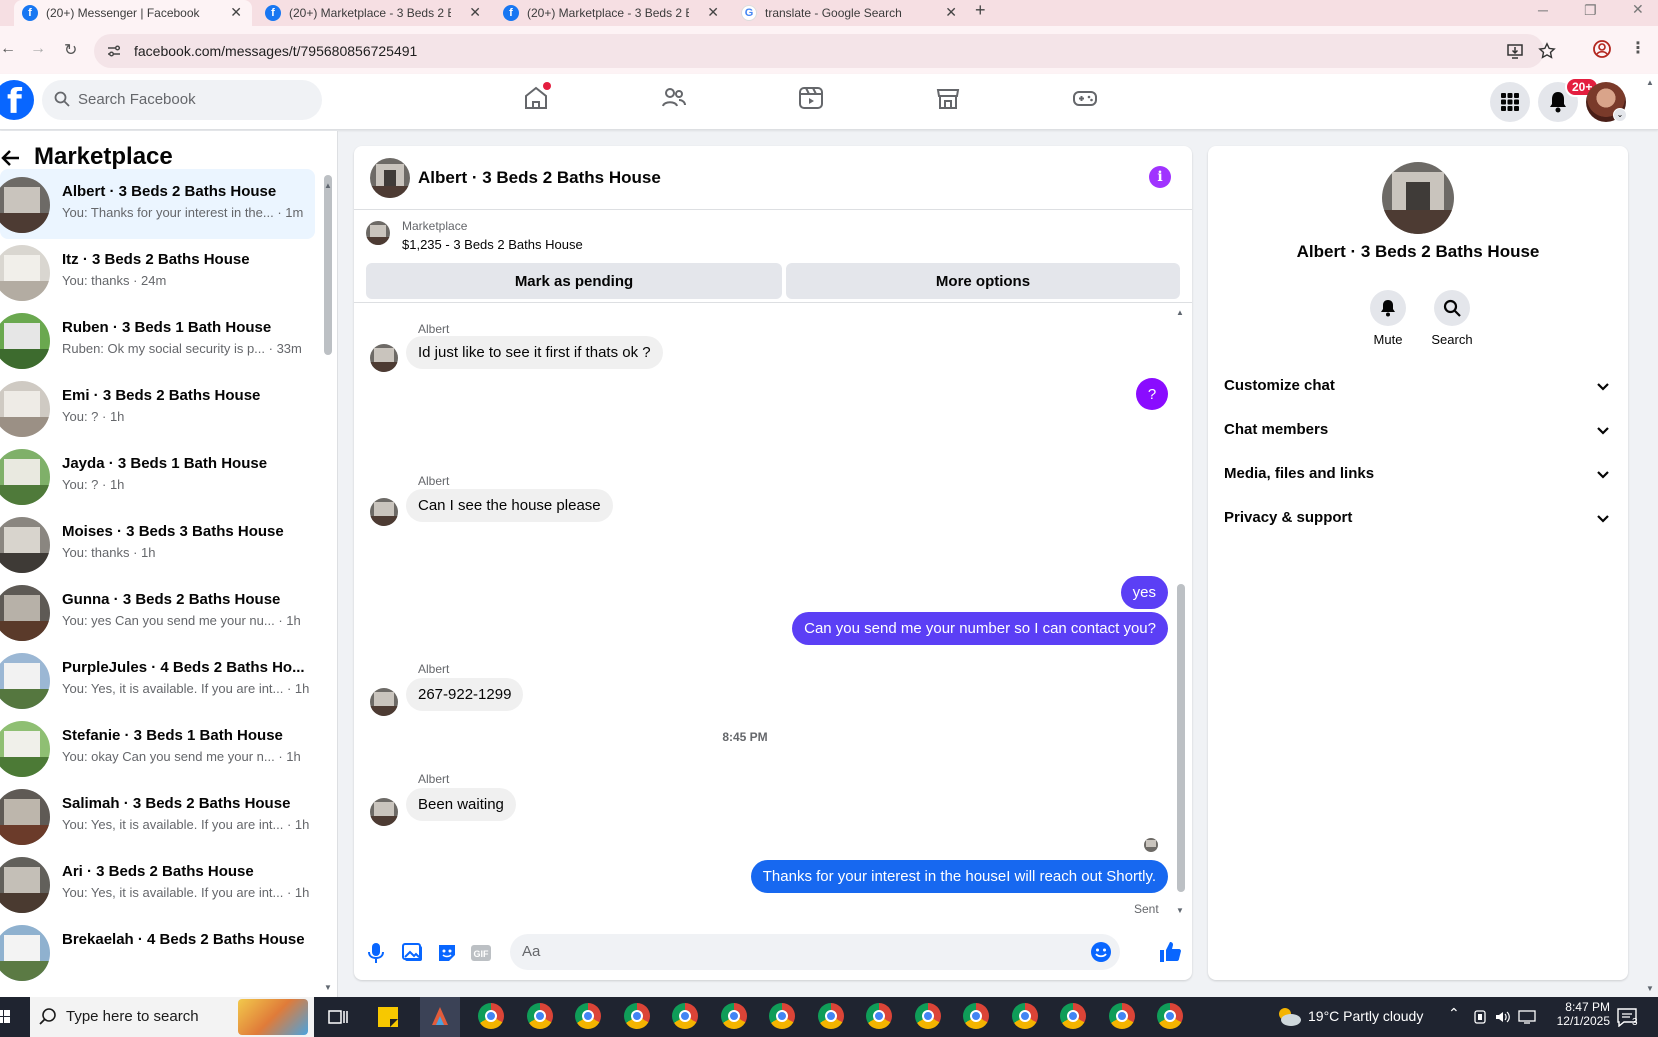 This screenshot has height=1037, width=1658. I want to click on incoming-message: Can I see the house please, so click(509, 505).